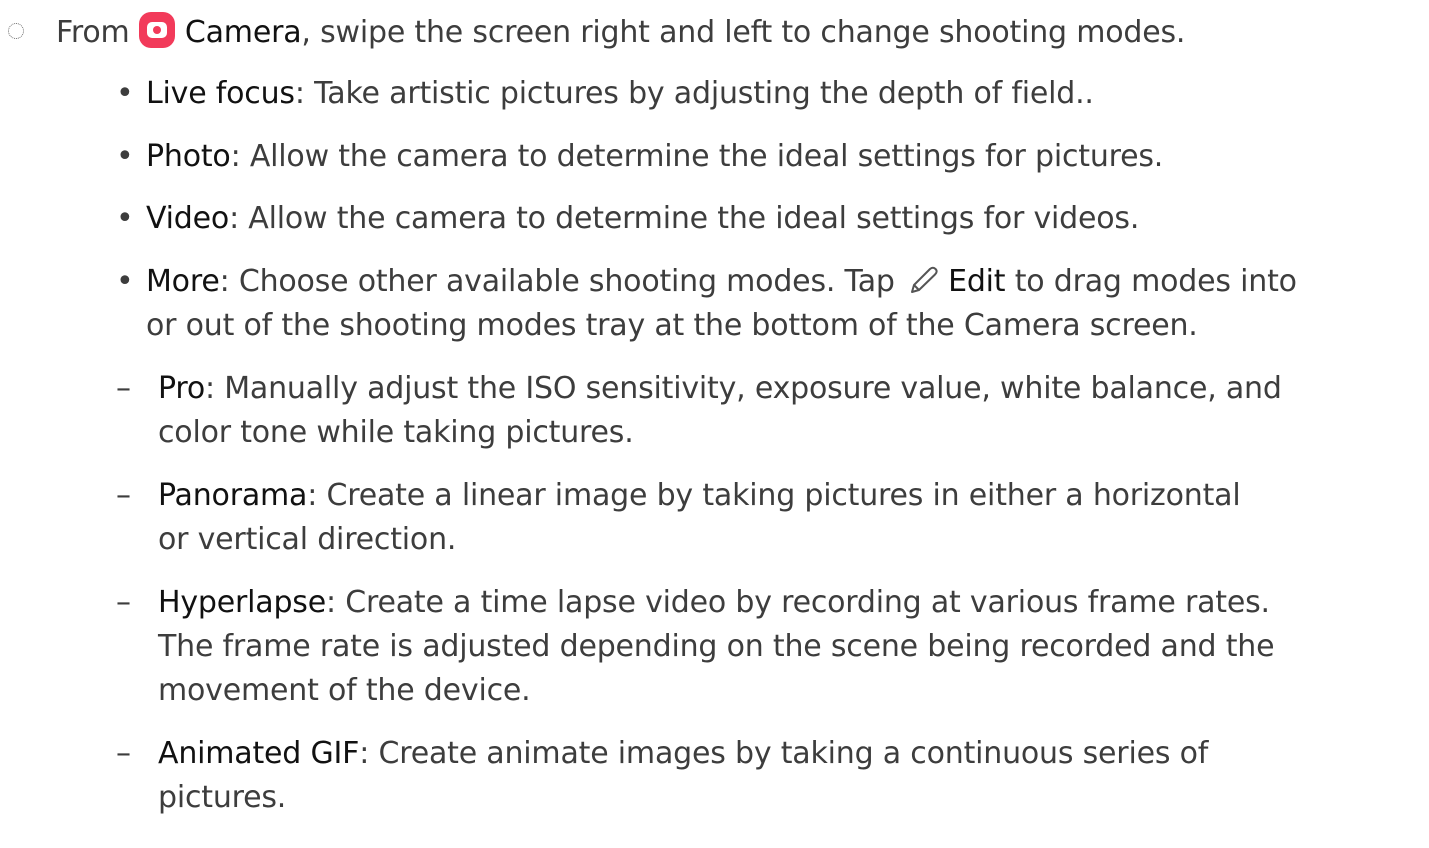 The image size is (1429, 848). I want to click on mode-term: Live focus, so click(220, 93).